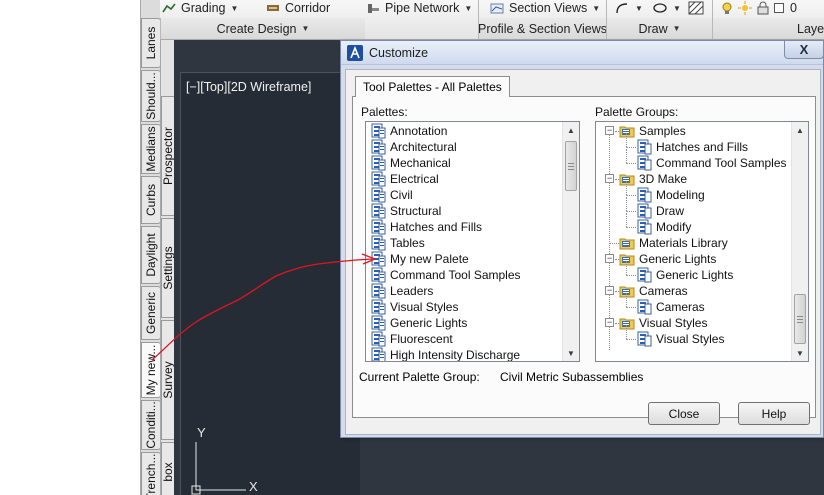 This screenshot has height=495, width=824. I want to click on palette-tab-prospector: Prospector, so click(168, 156).